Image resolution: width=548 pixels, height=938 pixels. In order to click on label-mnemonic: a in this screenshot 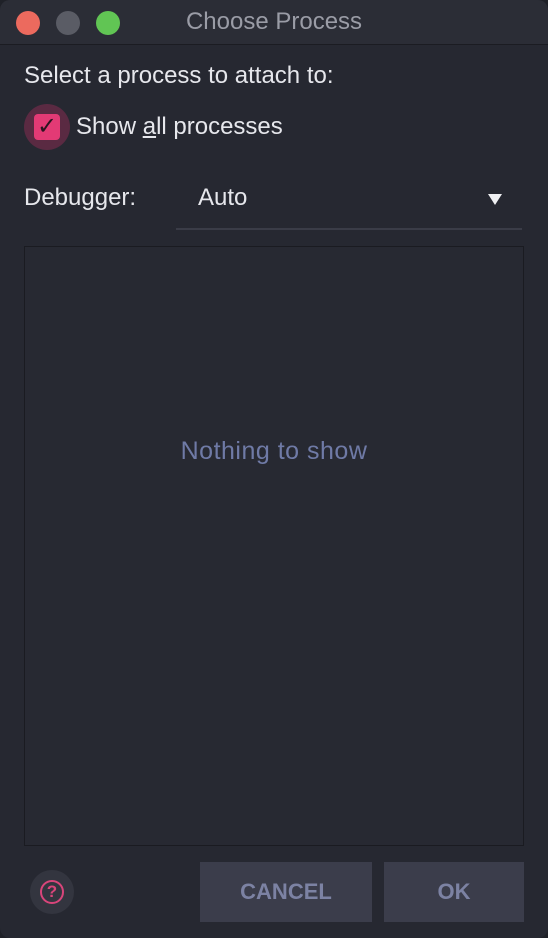, I will do `click(149, 126)`.